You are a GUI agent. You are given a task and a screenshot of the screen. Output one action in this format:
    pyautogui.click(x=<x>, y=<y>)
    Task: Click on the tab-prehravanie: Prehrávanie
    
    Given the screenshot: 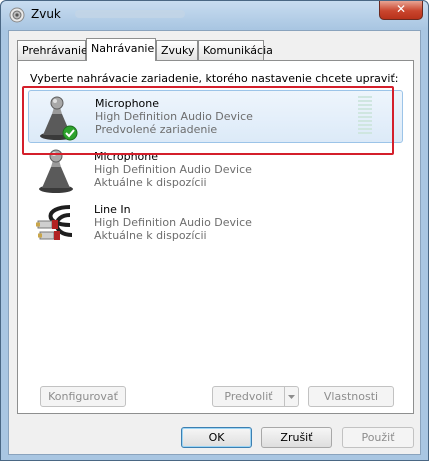 What is the action you would take?
    pyautogui.click(x=52, y=50)
    